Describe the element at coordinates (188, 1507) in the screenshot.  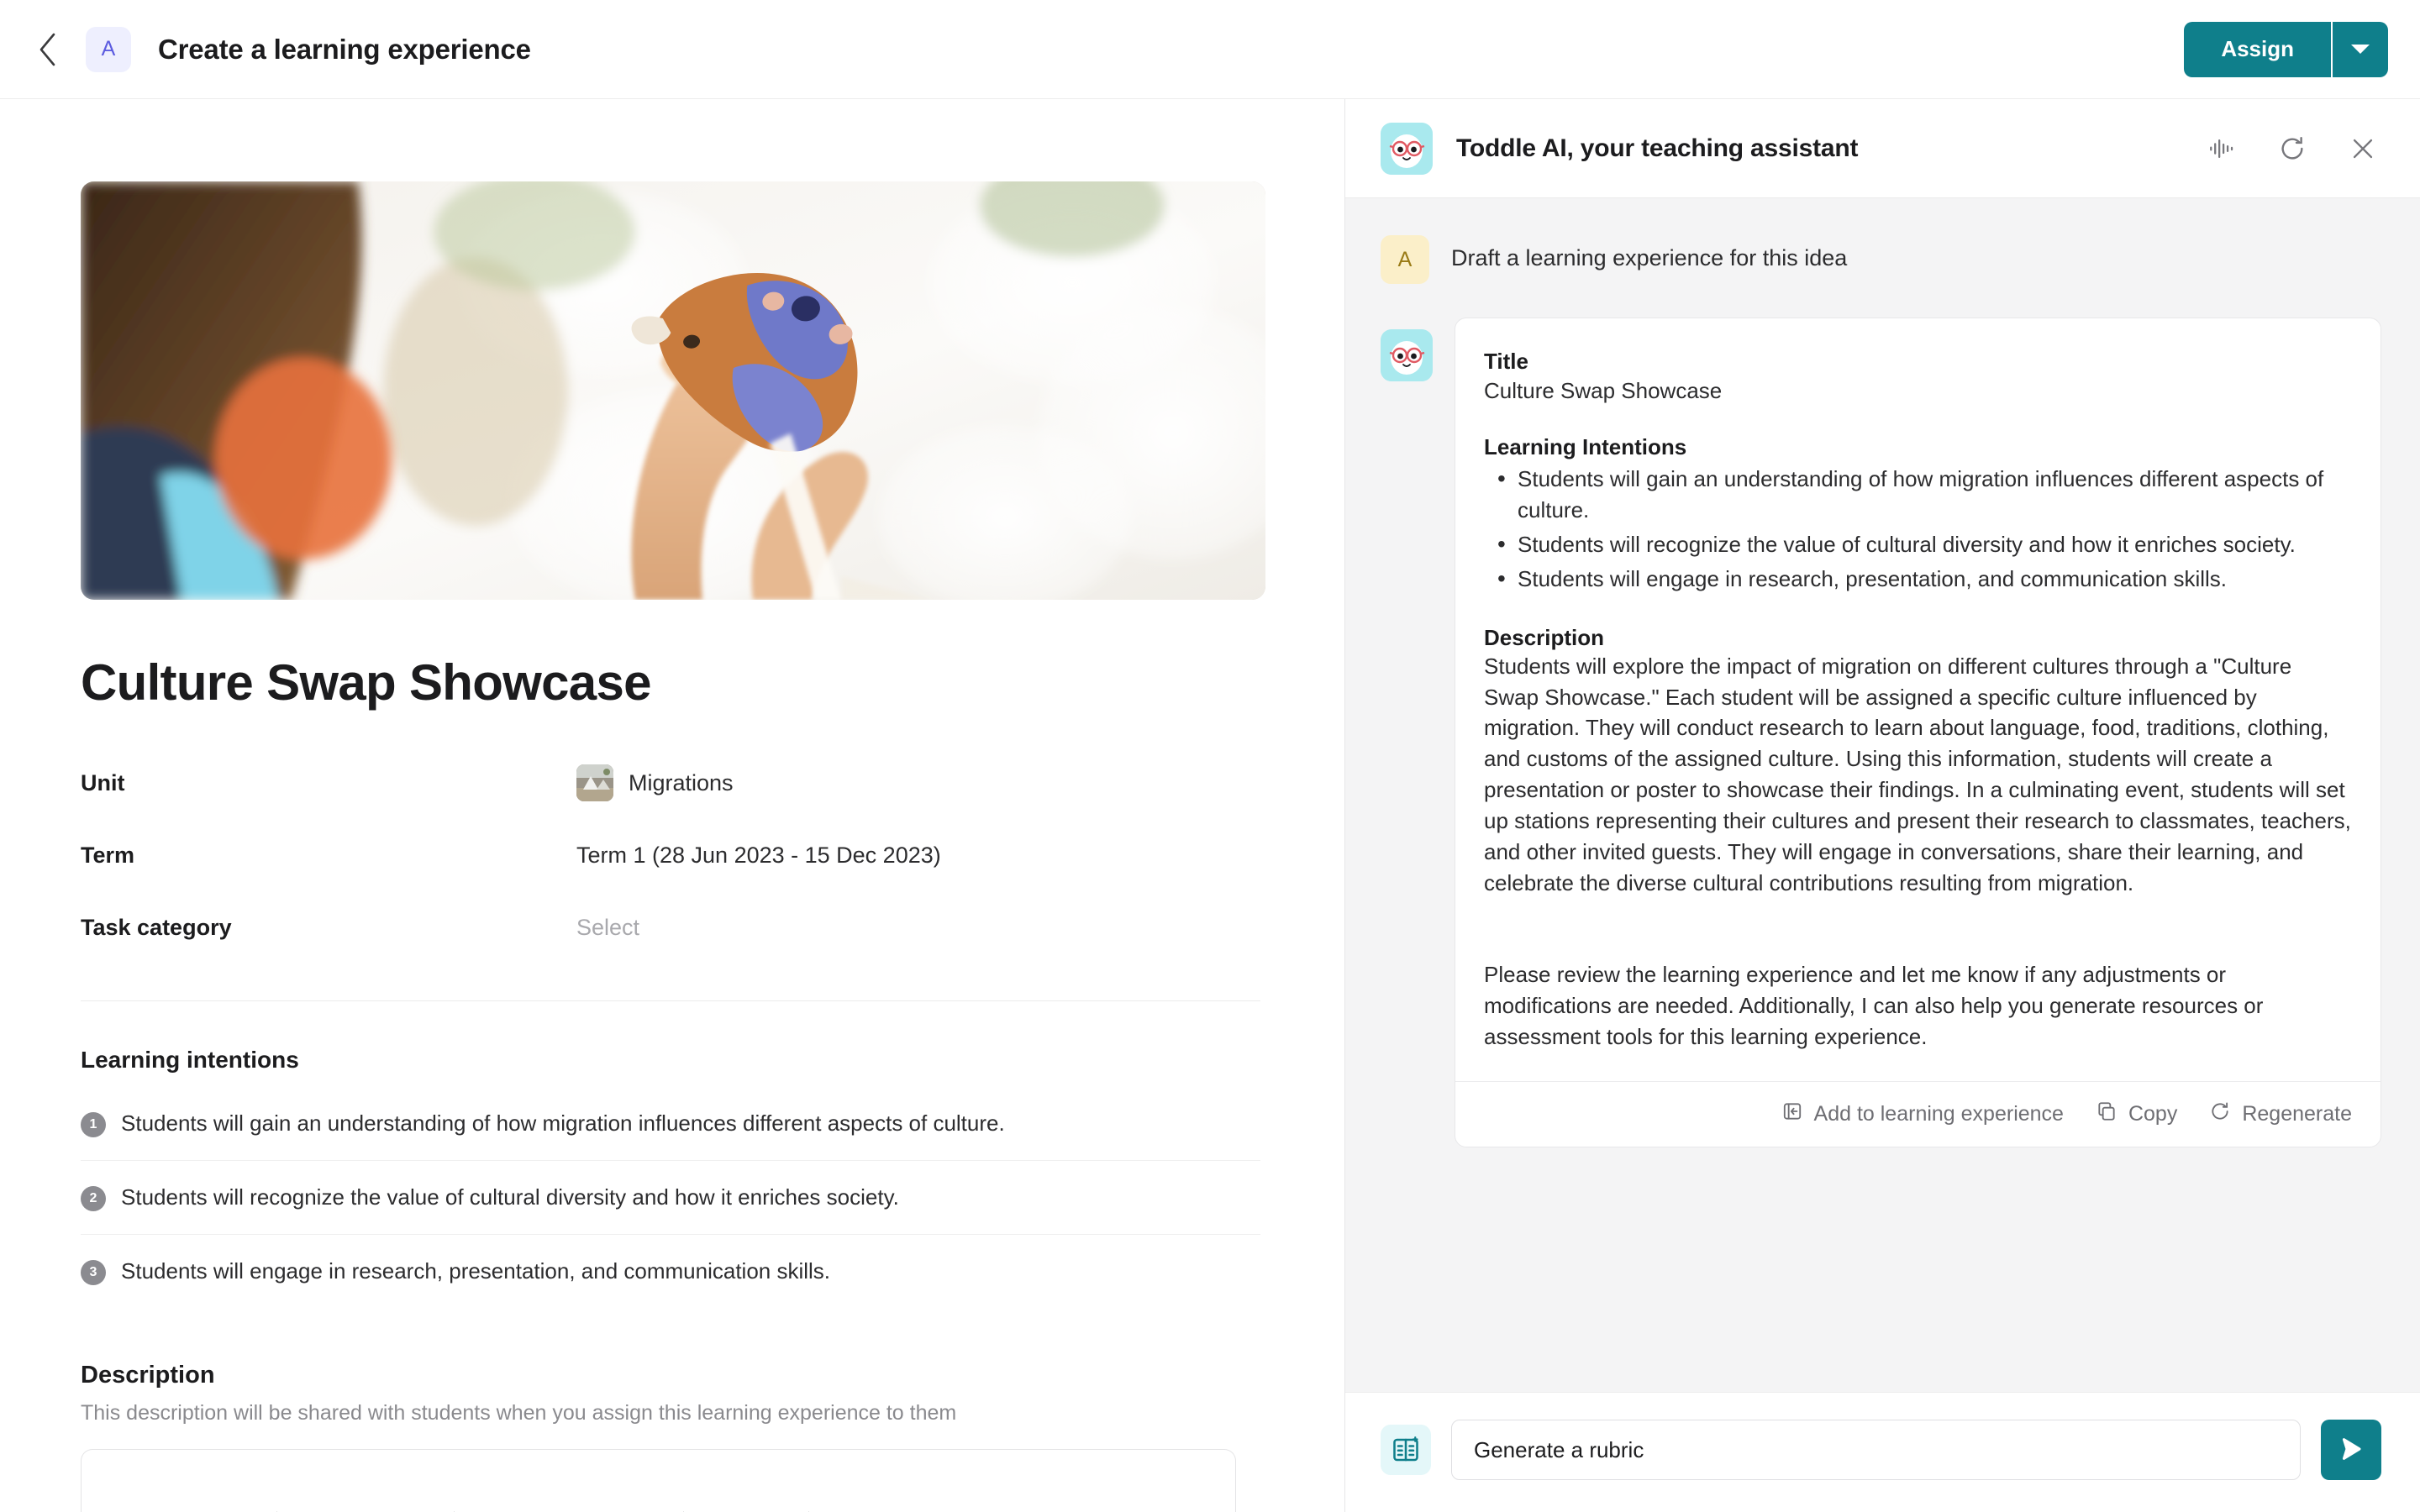
I see `font-size-medium-icon` at that location.